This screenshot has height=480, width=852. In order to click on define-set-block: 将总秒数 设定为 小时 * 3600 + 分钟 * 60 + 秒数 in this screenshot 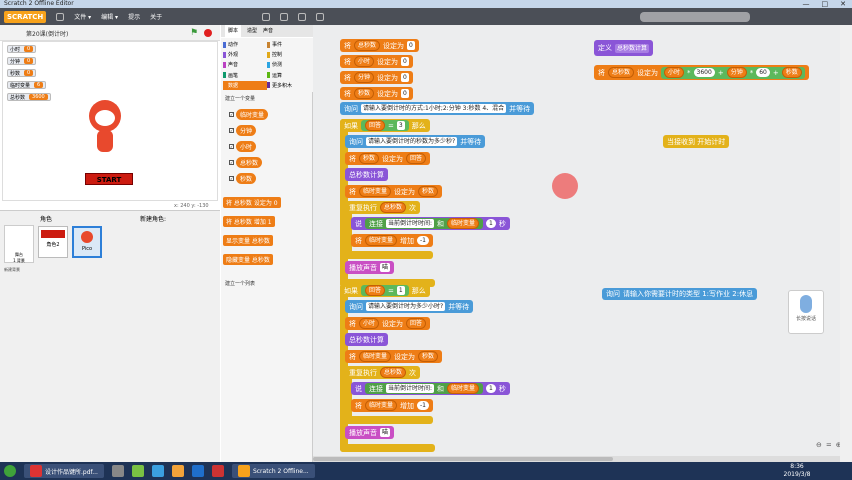, I will do `click(701, 72)`.